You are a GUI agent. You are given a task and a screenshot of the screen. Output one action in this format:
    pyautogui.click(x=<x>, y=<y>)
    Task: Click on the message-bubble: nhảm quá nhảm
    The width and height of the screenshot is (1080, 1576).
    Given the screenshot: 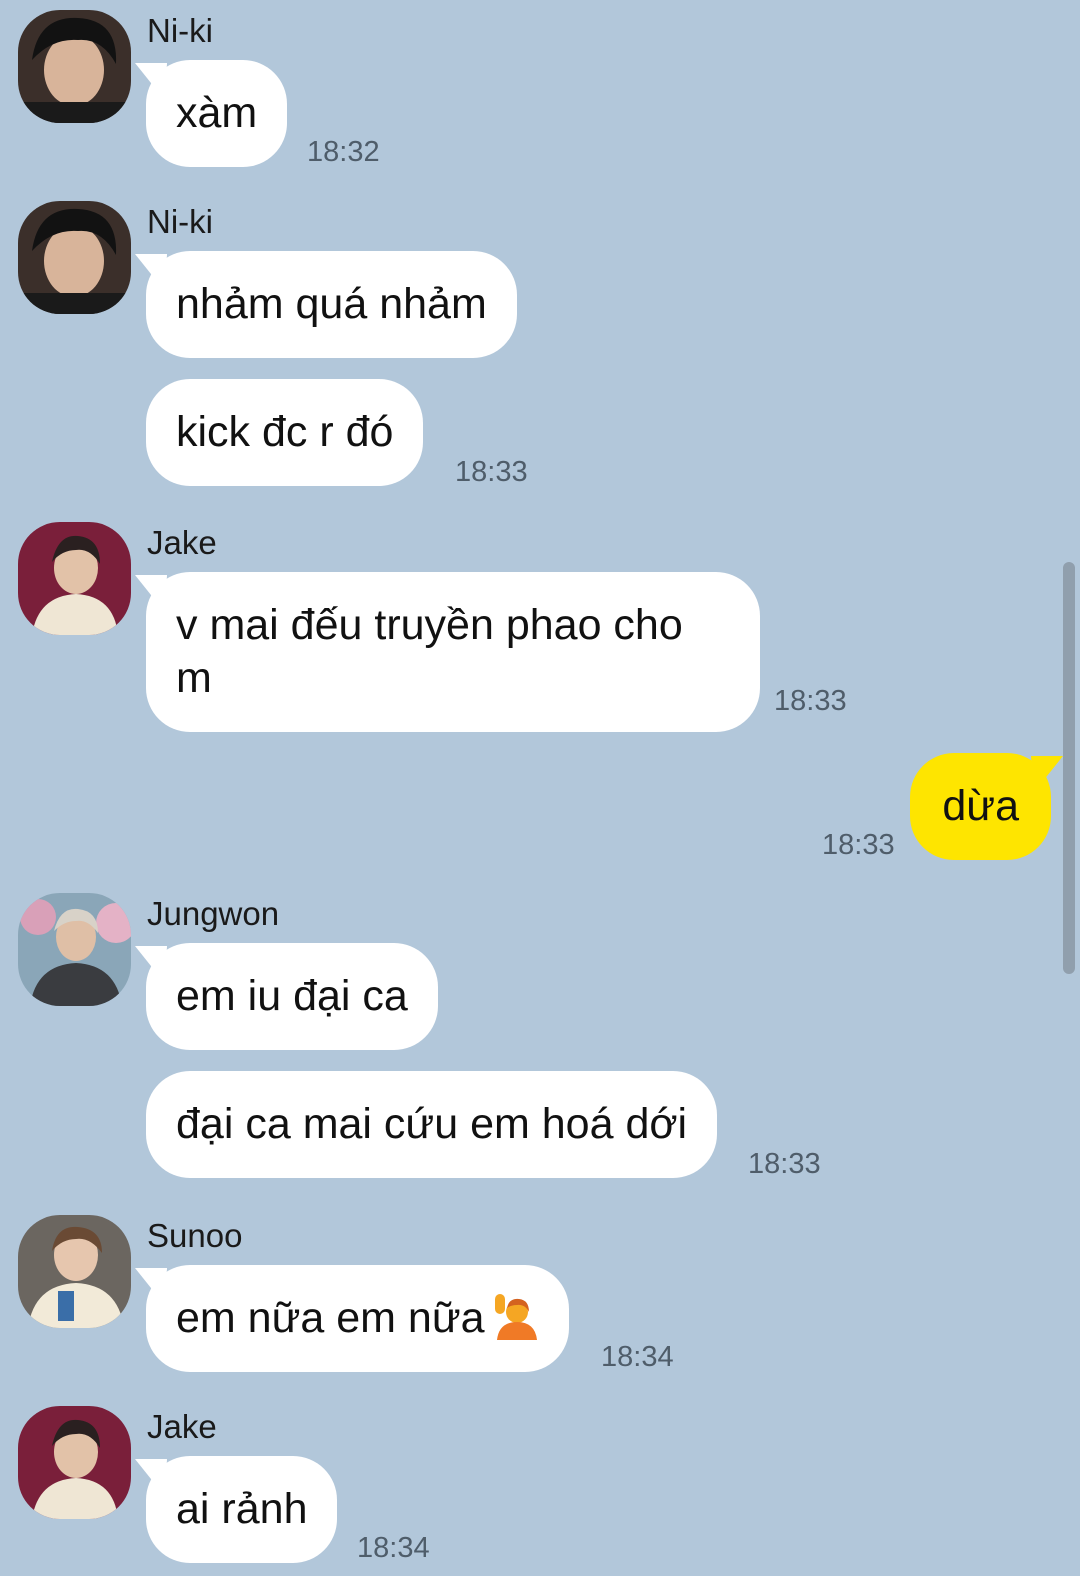 What is the action you would take?
    pyautogui.click(x=331, y=304)
    